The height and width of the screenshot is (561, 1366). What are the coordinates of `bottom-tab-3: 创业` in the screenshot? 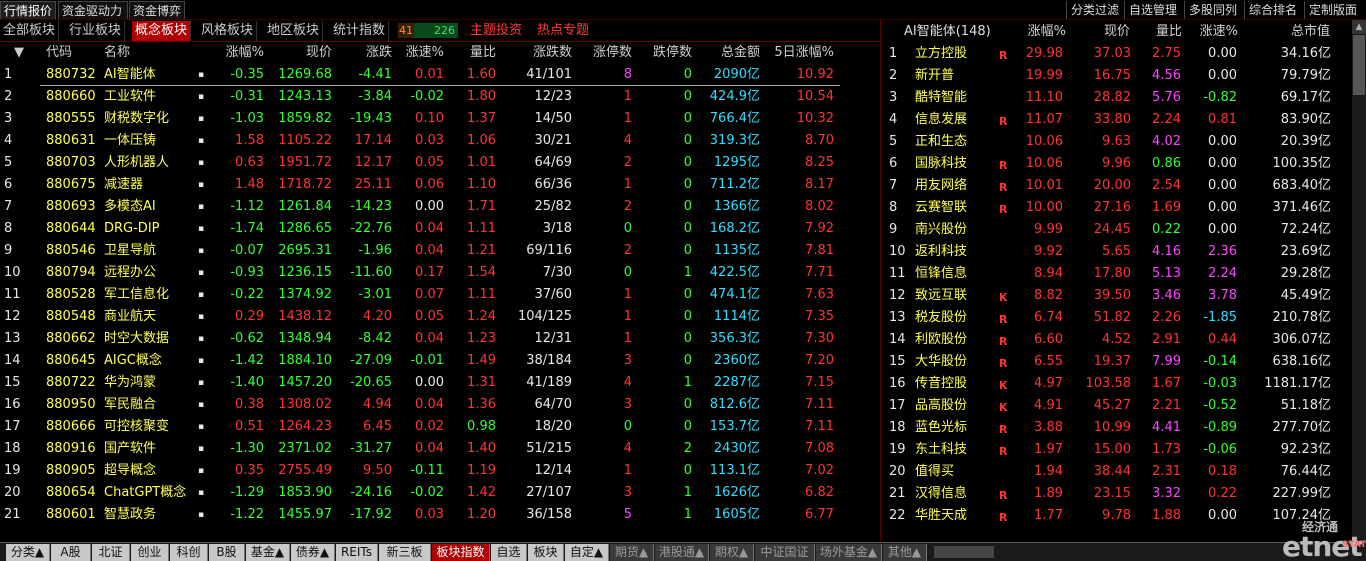 It's located at (150, 552).